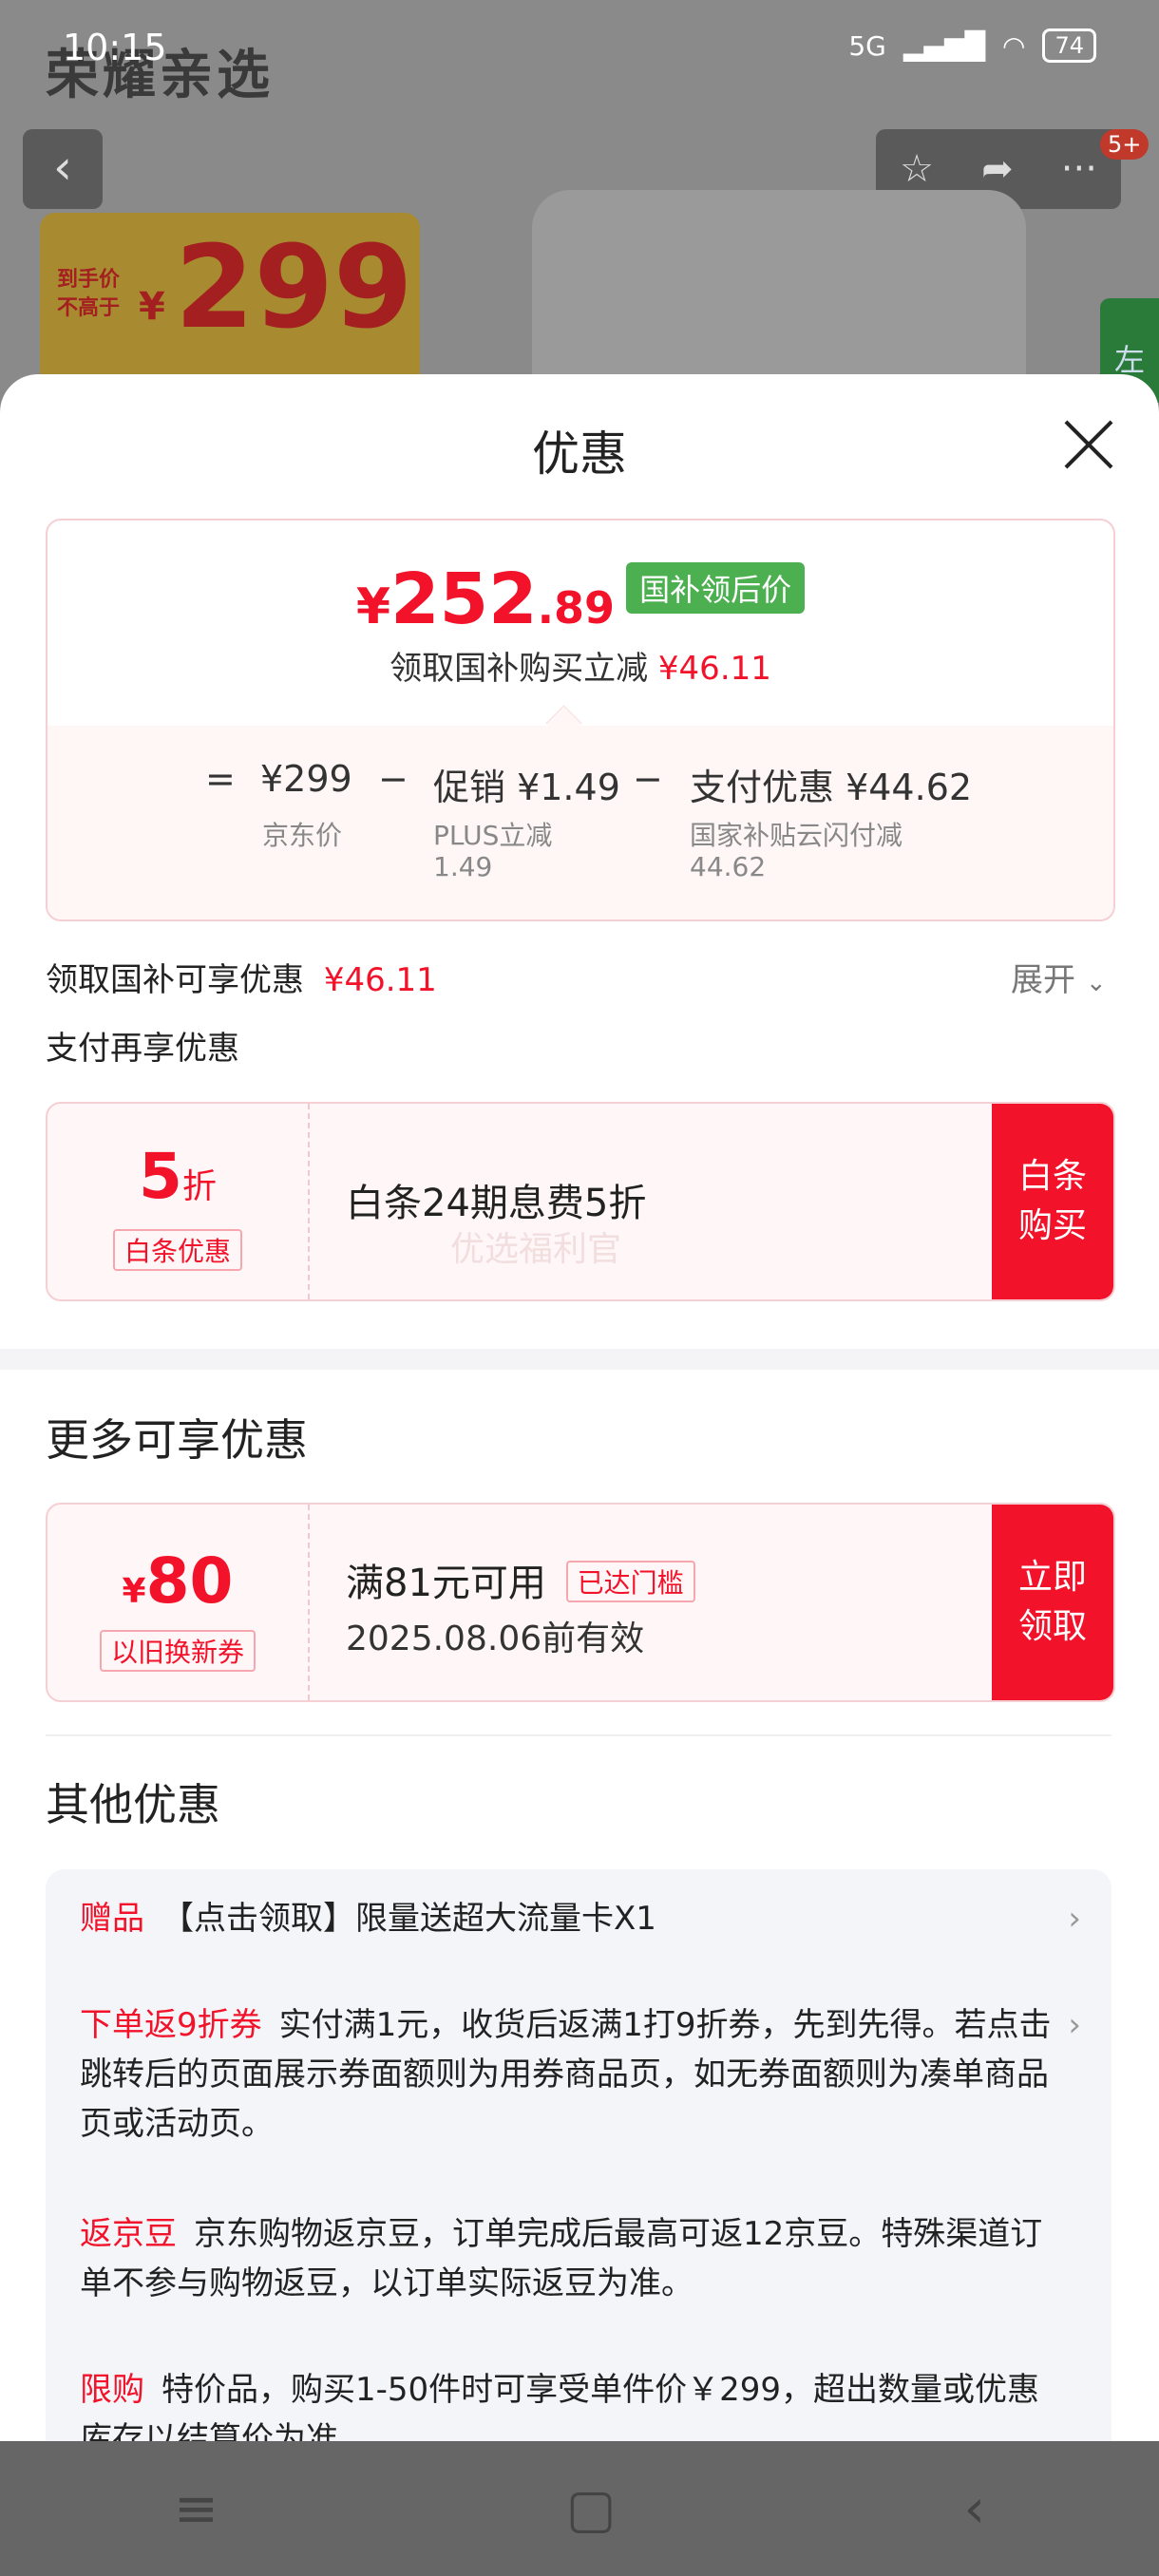  I want to click on promo-amount: 促销 ¥1.49, so click(526, 787).